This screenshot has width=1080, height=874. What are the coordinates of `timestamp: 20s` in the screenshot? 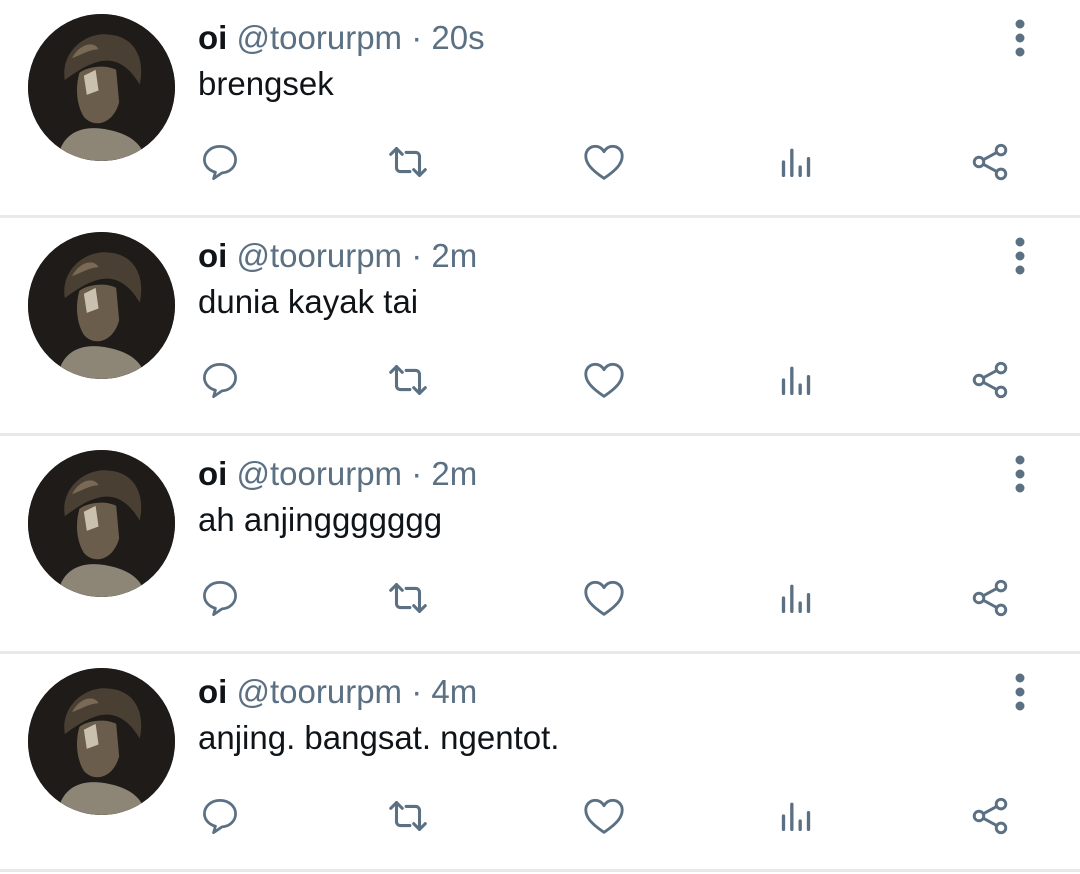 It's located at (457, 37).